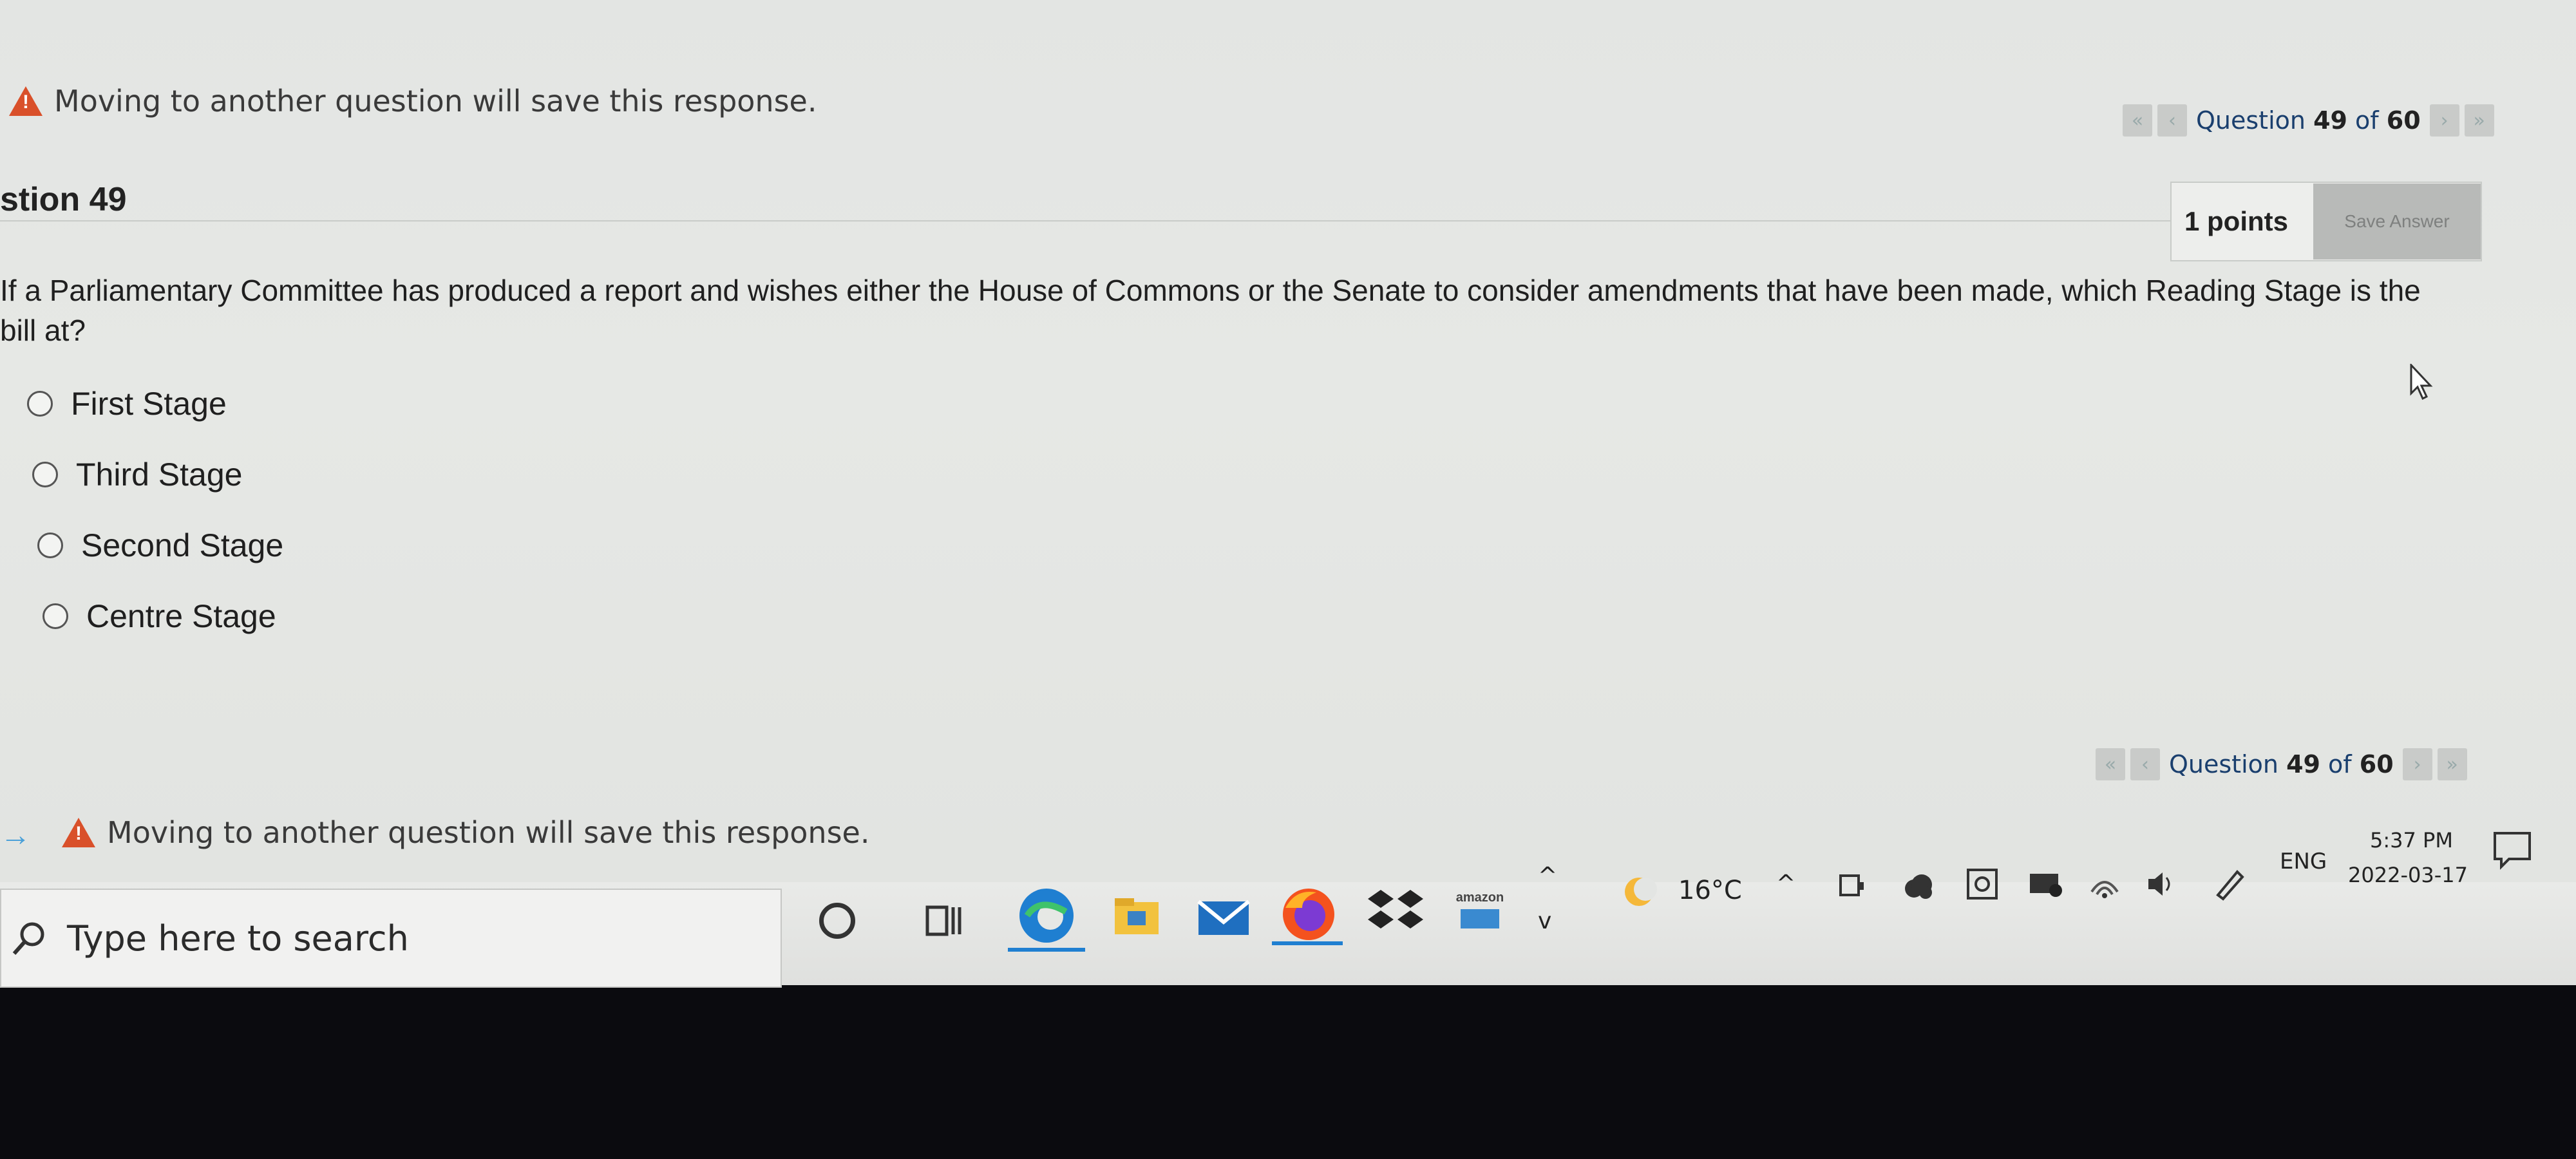 The width and height of the screenshot is (2576, 1159). Describe the element at coordinates (1545, 921) in the screenshot. I see `chevron-down-icon: v` at that location.